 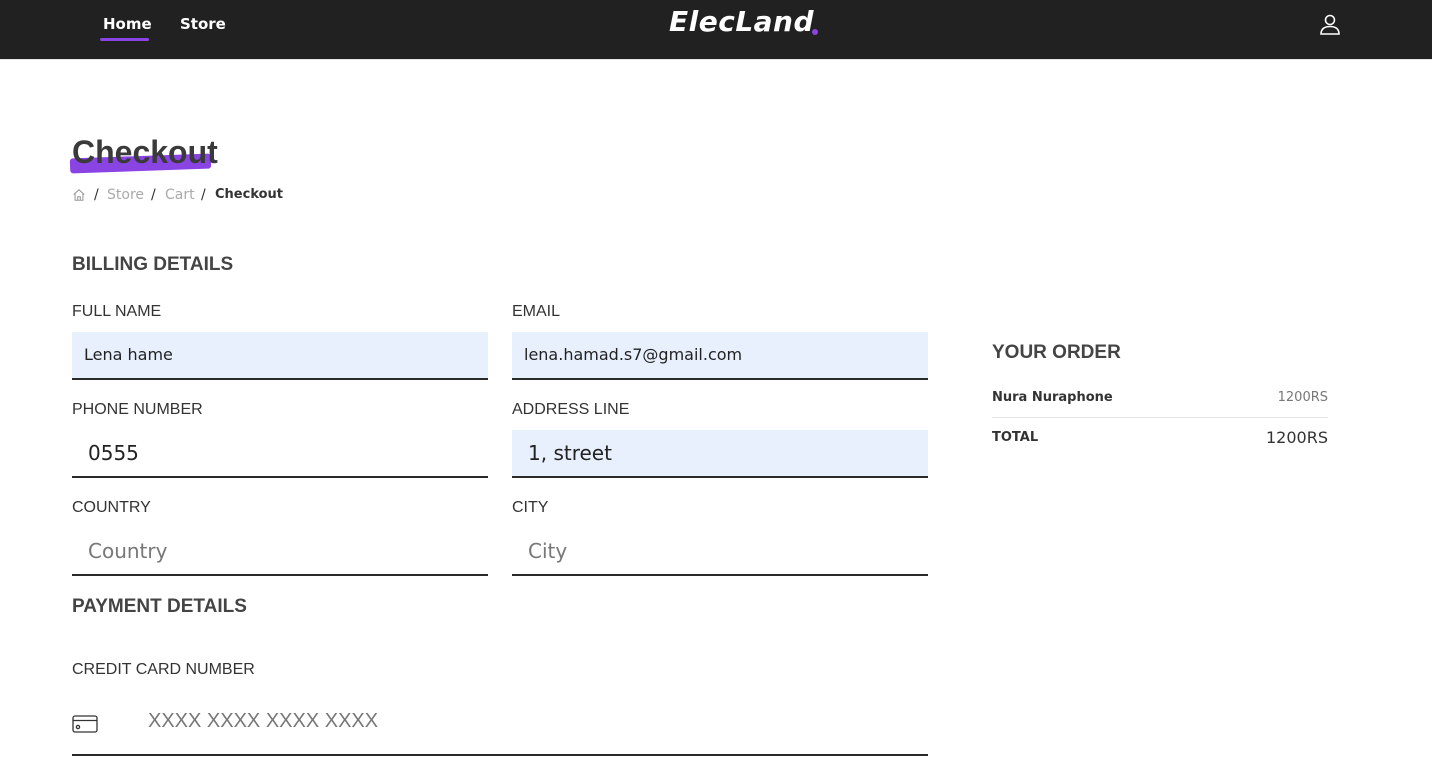 I want to click on breadcrumb-store-link: Store, so click(x=125, y=195).